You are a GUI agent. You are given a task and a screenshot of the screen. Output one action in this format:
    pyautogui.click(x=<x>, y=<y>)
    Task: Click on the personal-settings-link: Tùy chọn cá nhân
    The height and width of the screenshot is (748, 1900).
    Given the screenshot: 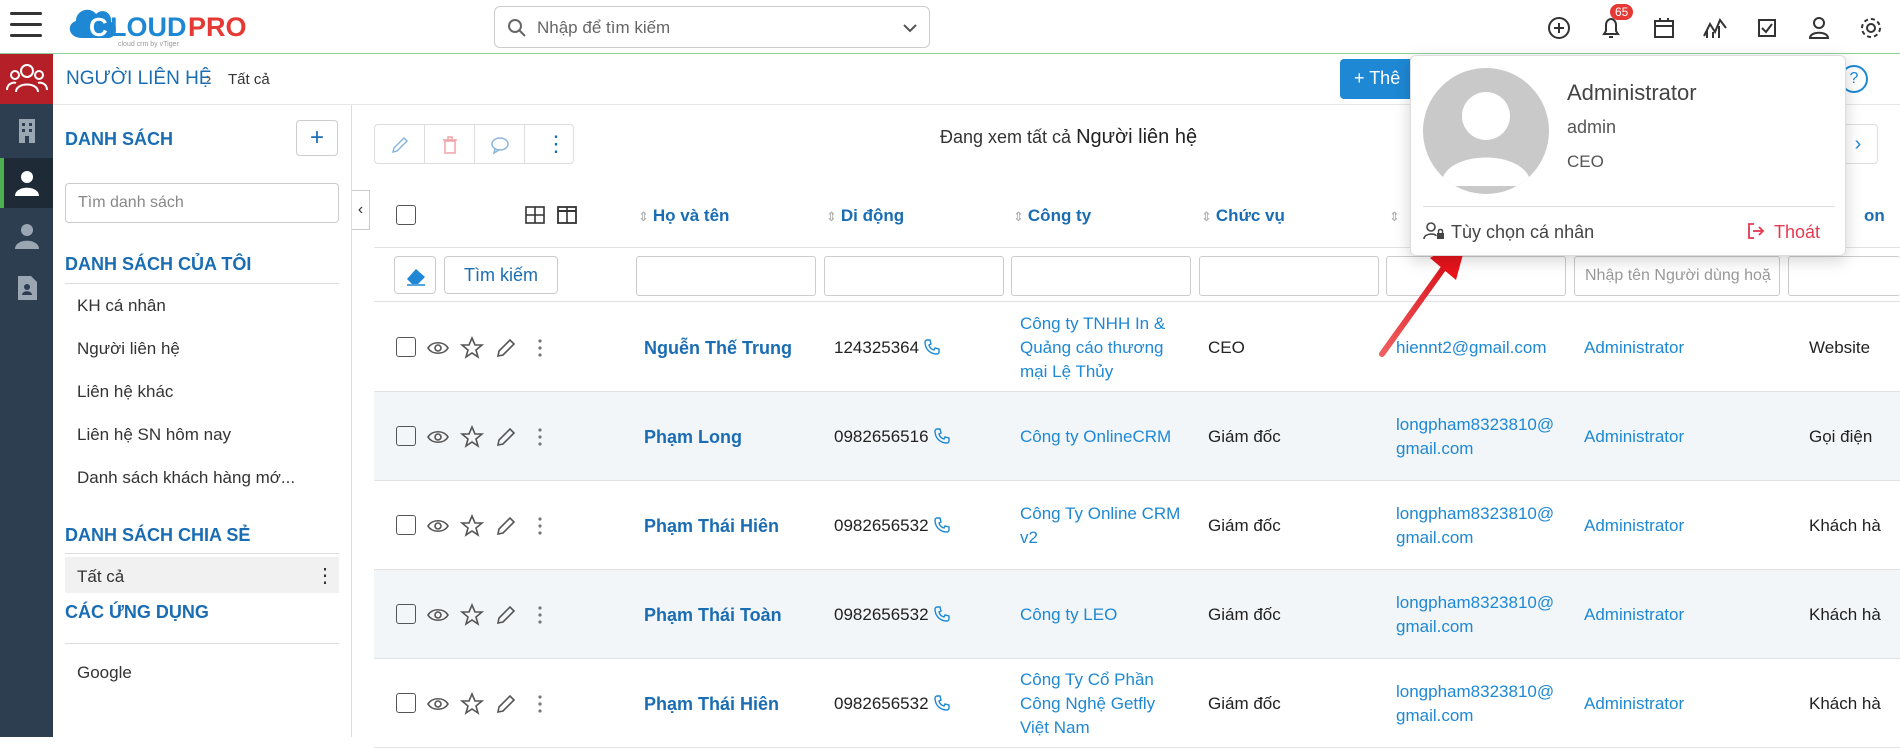 What is the action you would take?
    pyautogui.click(x=1508, y=232)
    